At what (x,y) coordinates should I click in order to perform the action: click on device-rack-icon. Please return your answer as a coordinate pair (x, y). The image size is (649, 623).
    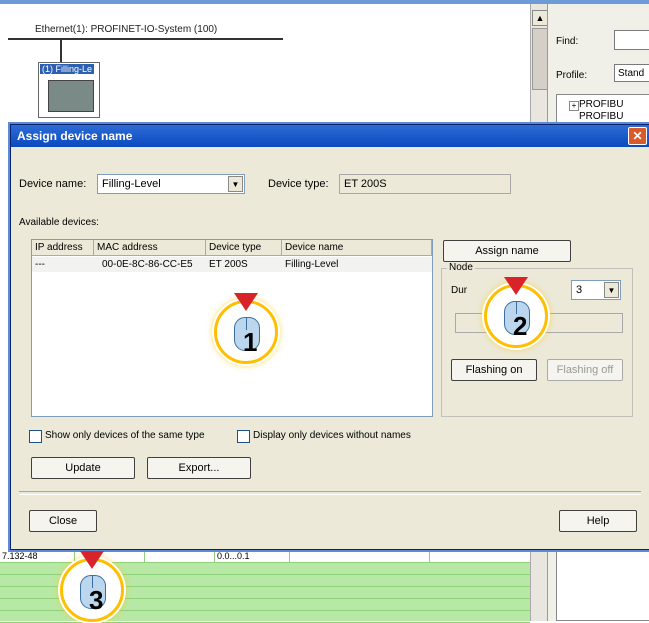
    Looking at the image, I should click on (71, 96).